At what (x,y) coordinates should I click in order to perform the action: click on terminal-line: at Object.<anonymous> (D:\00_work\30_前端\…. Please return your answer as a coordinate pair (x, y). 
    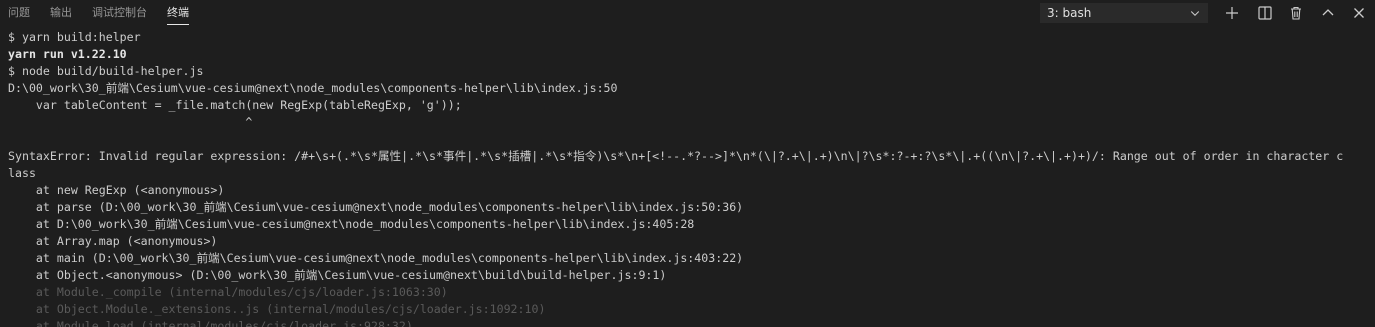
    Looking at the image, I should click on (337, 275).